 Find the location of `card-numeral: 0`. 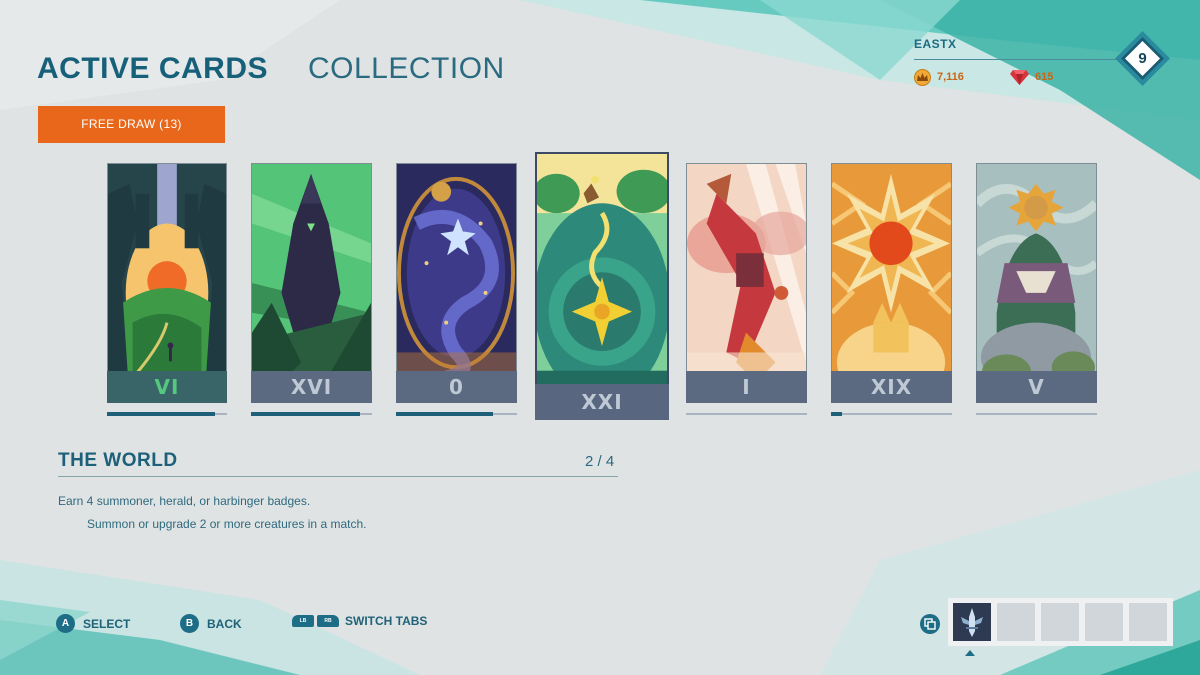

card-numeral: 0 is located at coordinates (456, 387).